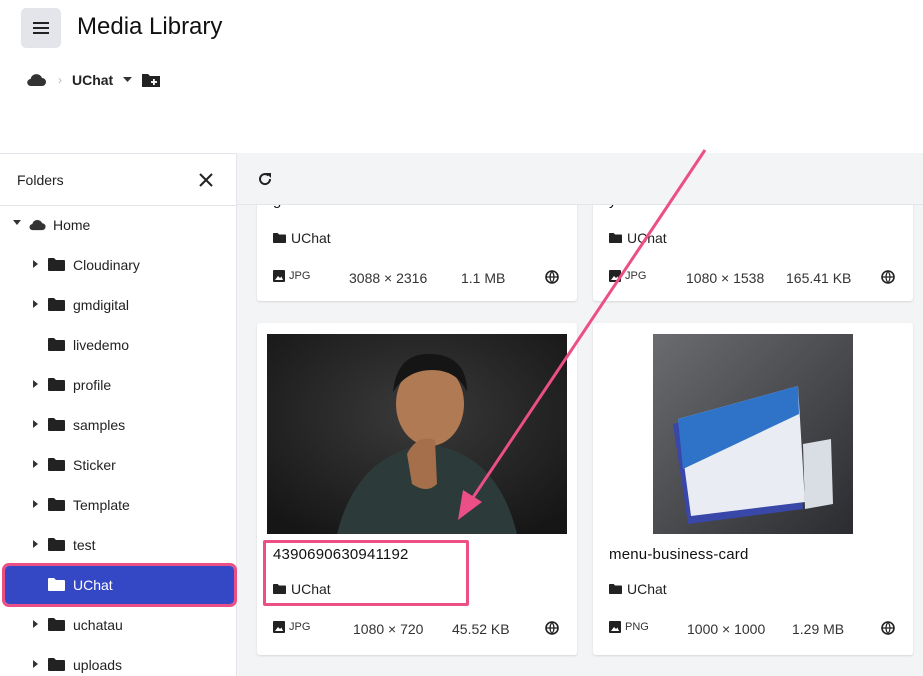 This screenshot has height=676, width=923. Describe the element at coordinates (582, 334) in the screenshot. I see `annotation-arrow` at that location.